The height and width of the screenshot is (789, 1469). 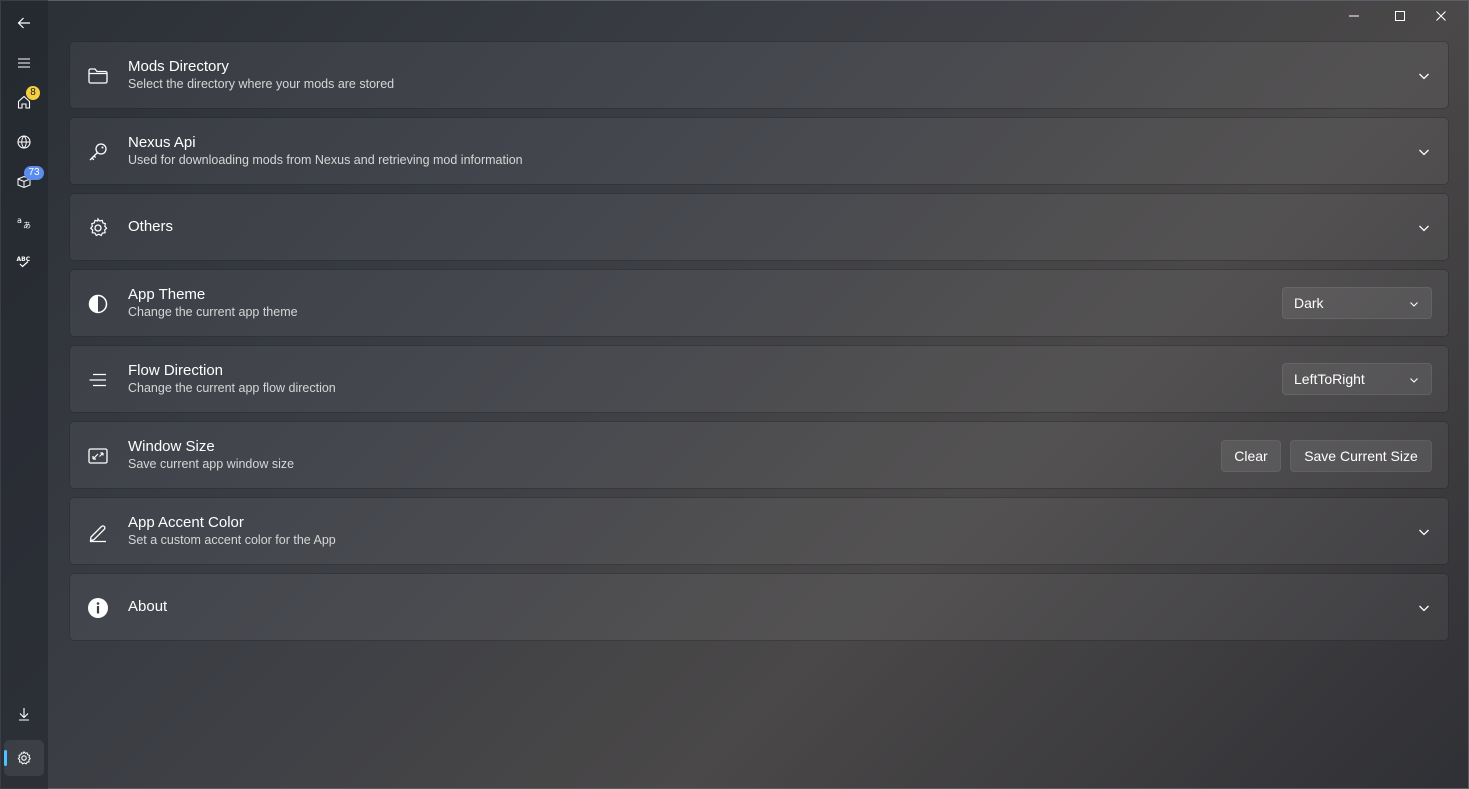 What do you see at coordinates (98, 456) in the screenshot?
I see `resize-icon` at bounding box center [98, 456].